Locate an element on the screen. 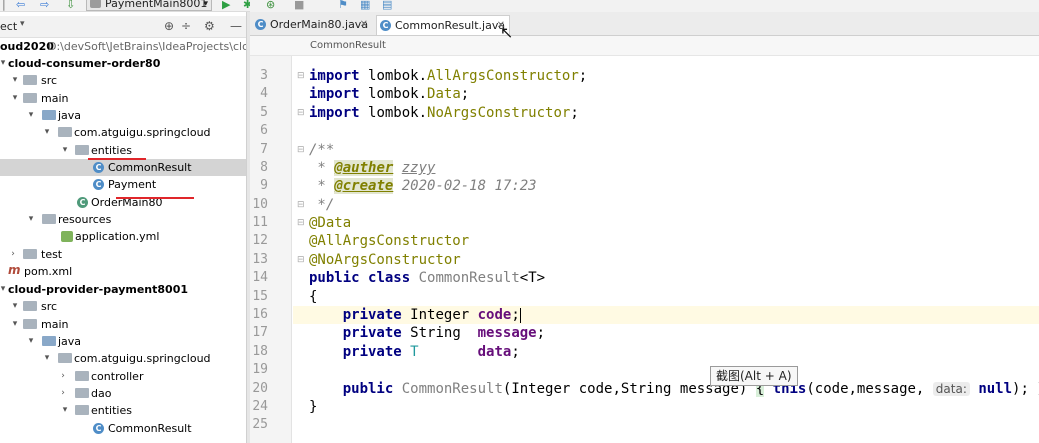  tab-ordermain80: C OrderMain80.java ✕ is located at coordinates (312, 25).